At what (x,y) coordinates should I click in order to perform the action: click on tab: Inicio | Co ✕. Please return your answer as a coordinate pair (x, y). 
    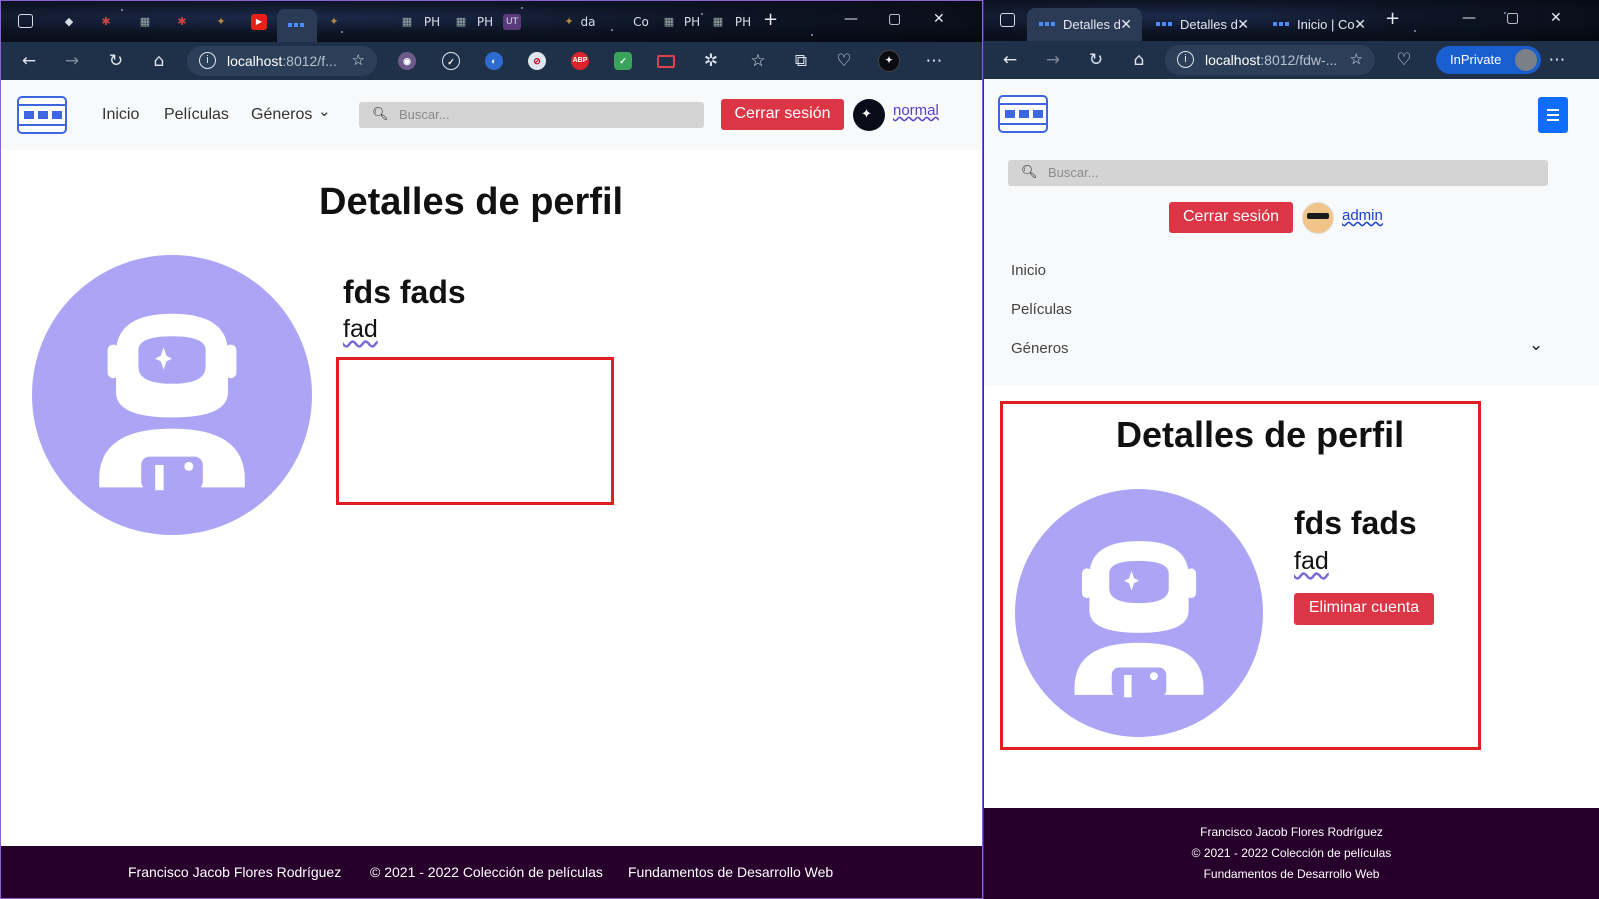
    Looking at the image, I should click on (1318, 24).